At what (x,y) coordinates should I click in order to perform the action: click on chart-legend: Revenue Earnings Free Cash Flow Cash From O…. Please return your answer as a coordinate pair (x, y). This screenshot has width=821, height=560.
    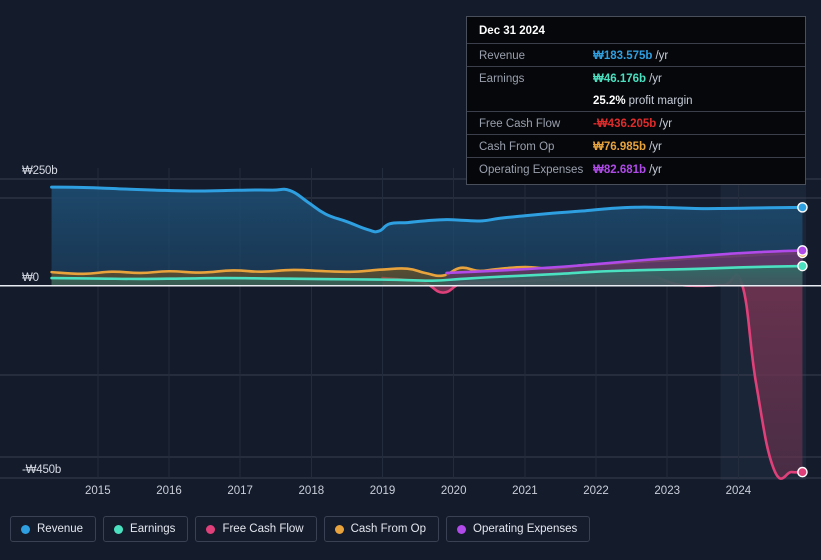
    Looking at the image, I should click on (300, 529).